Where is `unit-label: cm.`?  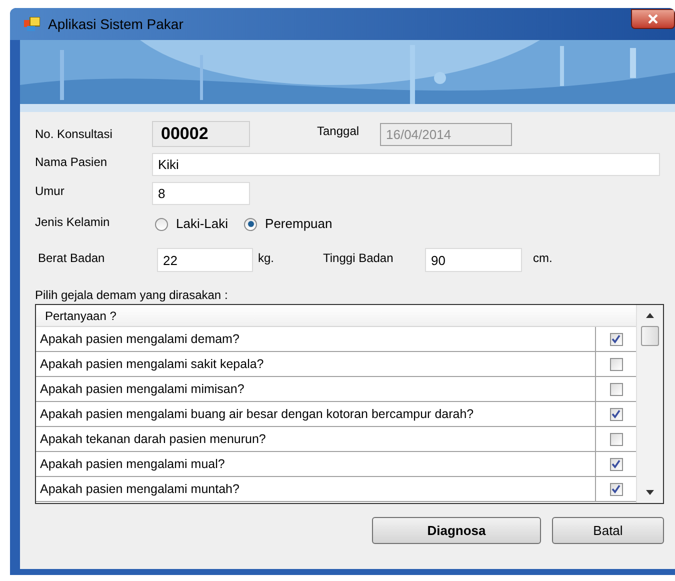
unit-label: cm. is located at coordinates (542, 258).